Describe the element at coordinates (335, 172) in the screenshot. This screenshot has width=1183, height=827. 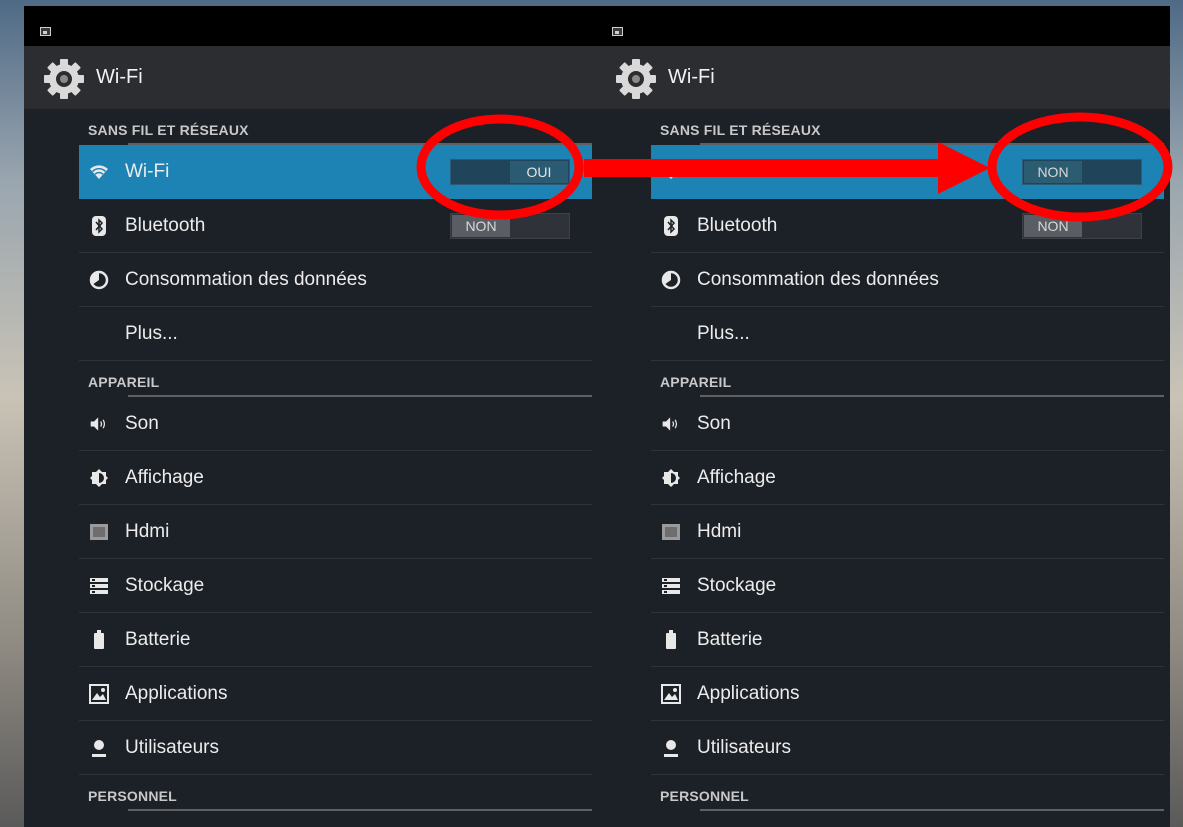
I see `settings-item-wi-fi: Wi-Fi OUI` at that location.